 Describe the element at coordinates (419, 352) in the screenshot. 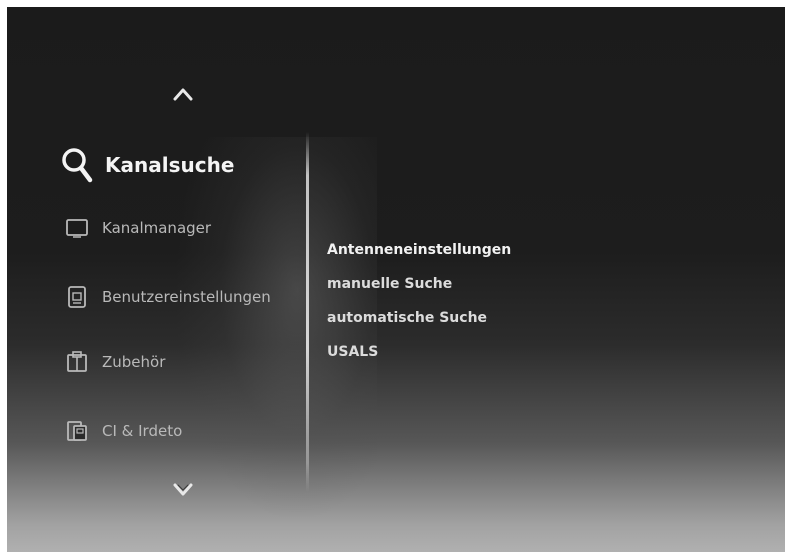

I see `submenu-item-usals: USALS` at that location.